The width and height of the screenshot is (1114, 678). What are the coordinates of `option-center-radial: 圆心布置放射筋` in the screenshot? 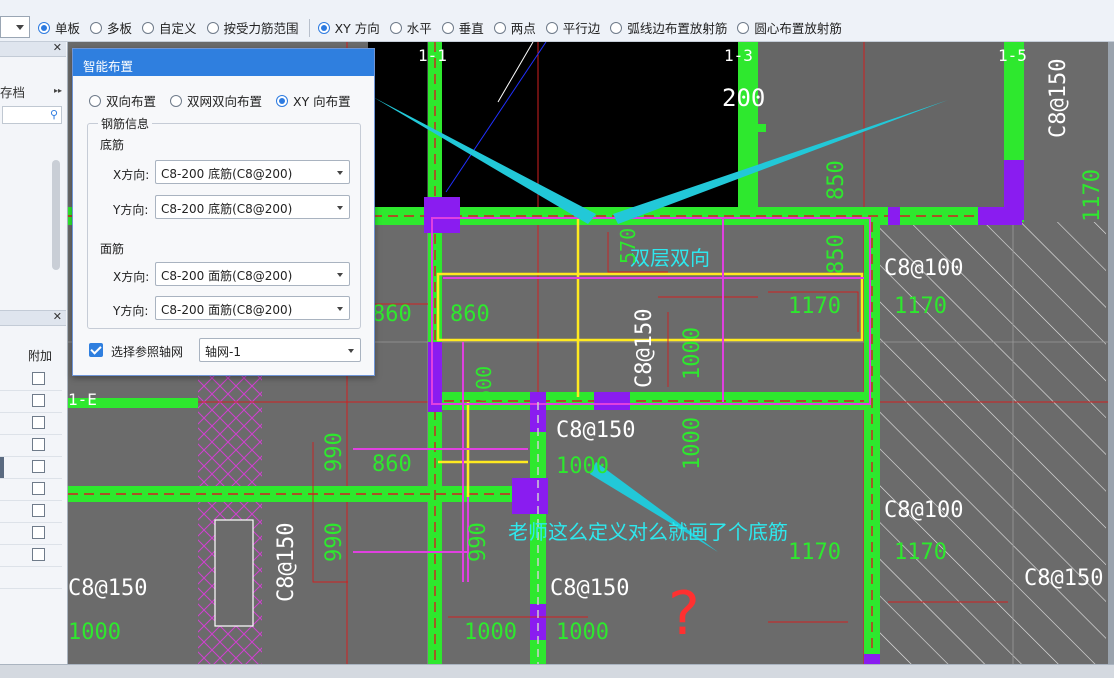 It's located at (789, 27).